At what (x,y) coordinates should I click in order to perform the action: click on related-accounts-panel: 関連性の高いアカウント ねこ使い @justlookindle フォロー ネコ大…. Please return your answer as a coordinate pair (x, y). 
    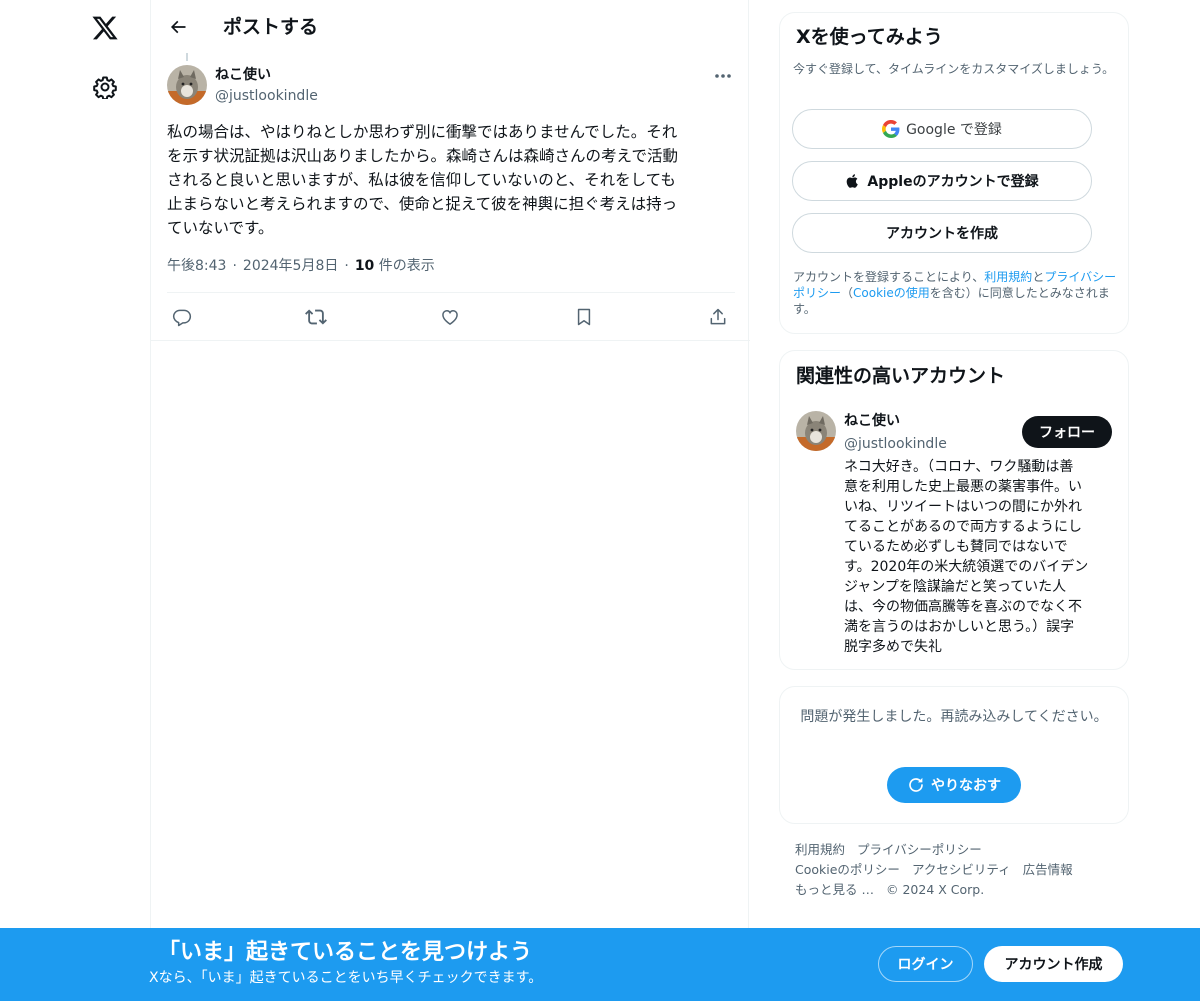
    Looking at the image, I should click on (954, 510).